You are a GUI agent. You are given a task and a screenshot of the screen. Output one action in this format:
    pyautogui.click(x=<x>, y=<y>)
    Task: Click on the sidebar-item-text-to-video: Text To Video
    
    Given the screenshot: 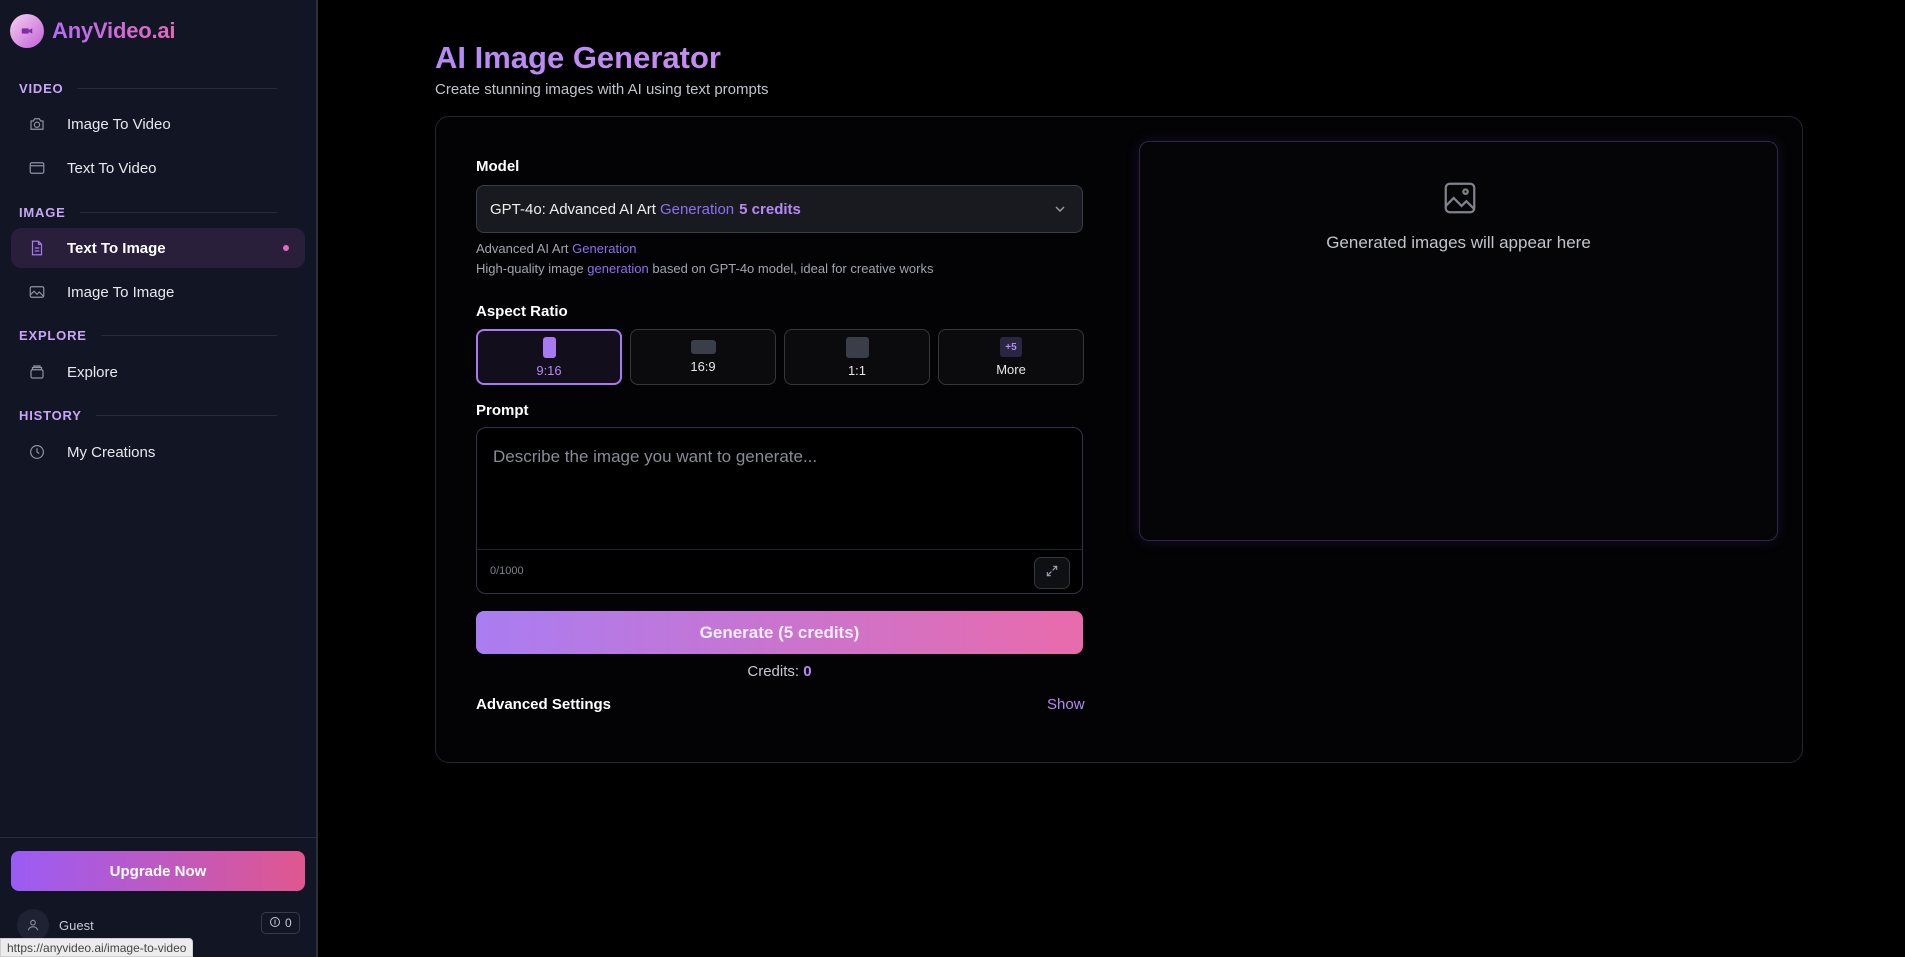 What is the action you would take?
    pyautogui.click(x=158, y=168)
    